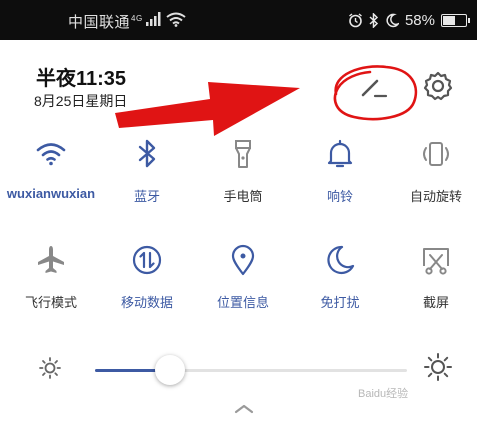  Describe the element at coordinates (436, 261) in the screenshot. I see `screenshot-icon` at that location.